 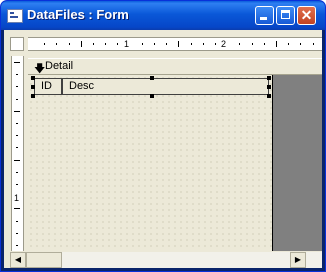 I want to click on ruler-label-2: 2, so click(x=224, y=44).